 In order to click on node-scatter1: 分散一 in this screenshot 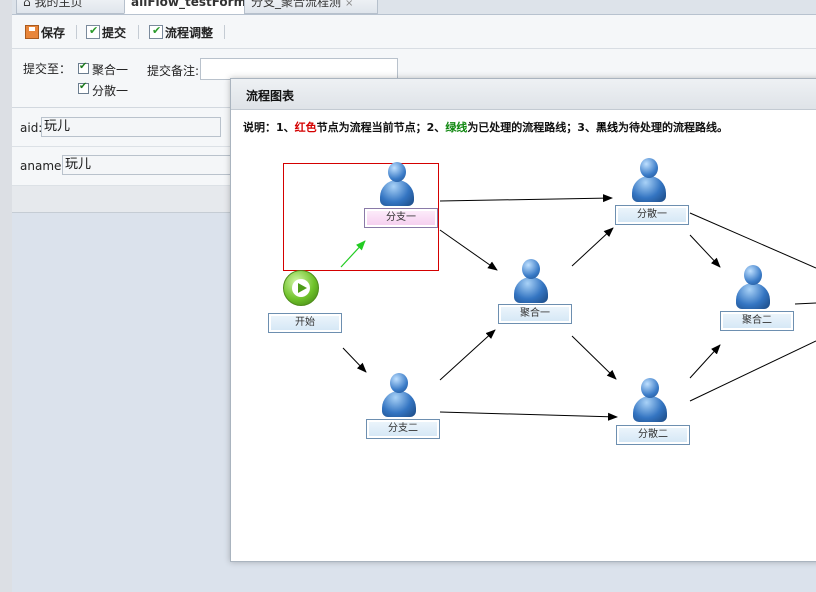, I will do `click(652, 215)`.